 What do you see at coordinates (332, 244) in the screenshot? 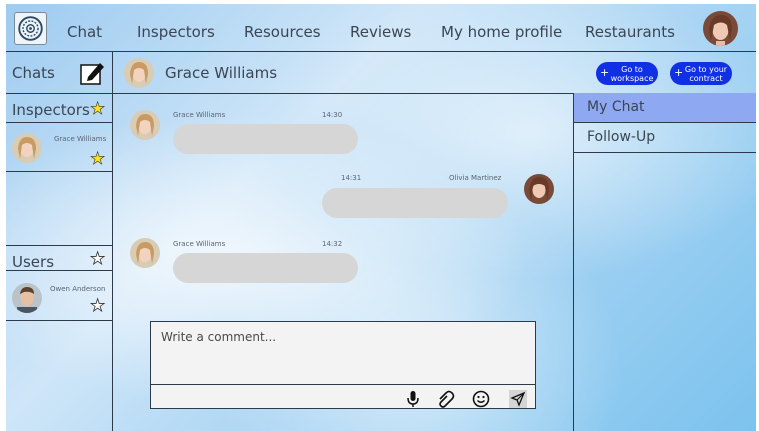
I see `message-time: 14:32` at bounding box center [332, 244].